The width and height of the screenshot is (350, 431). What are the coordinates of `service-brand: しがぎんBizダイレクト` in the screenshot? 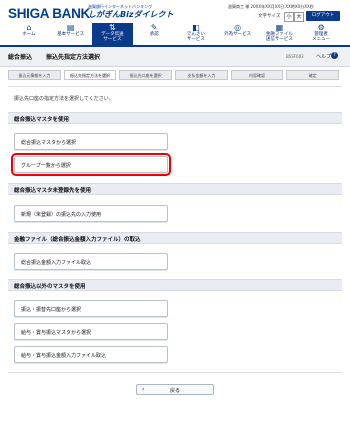 It's located at (131, 14).